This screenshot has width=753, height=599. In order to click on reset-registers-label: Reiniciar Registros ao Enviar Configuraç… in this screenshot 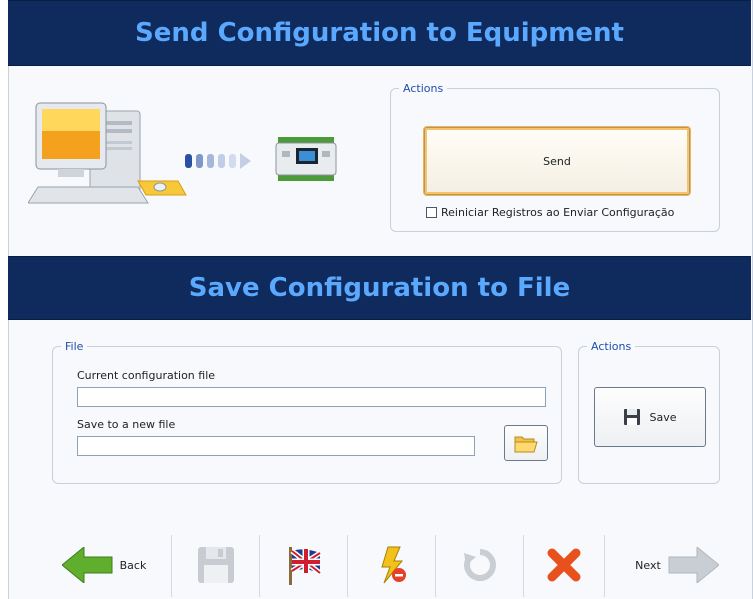, I will do `click(558, 212)`.